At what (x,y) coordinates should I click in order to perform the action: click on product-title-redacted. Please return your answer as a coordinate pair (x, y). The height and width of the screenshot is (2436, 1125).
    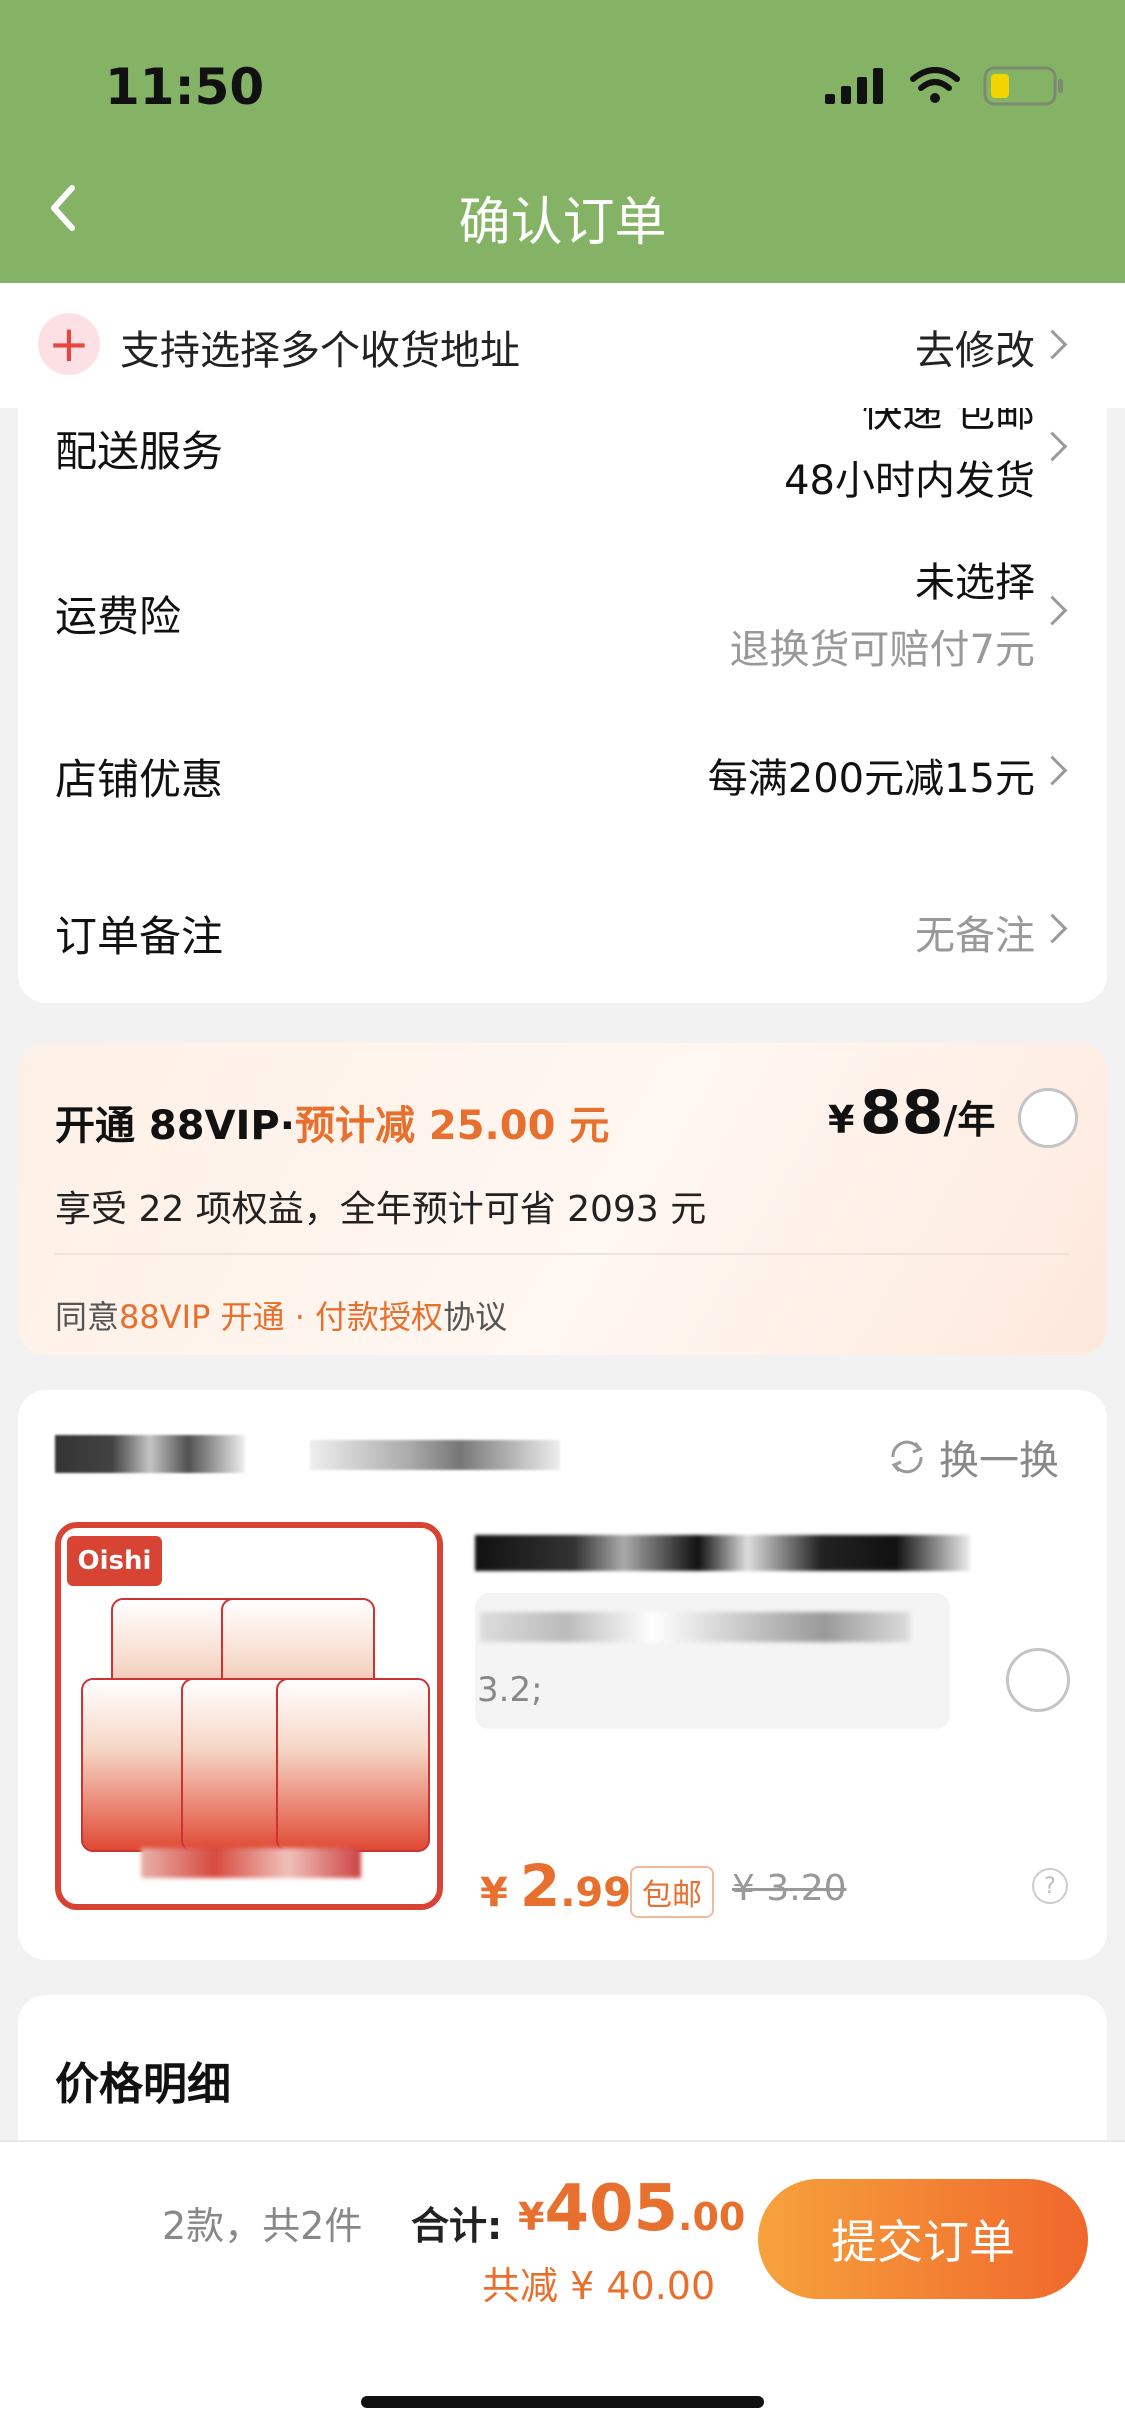
    Looking at the image, I should click on (722, 1553).